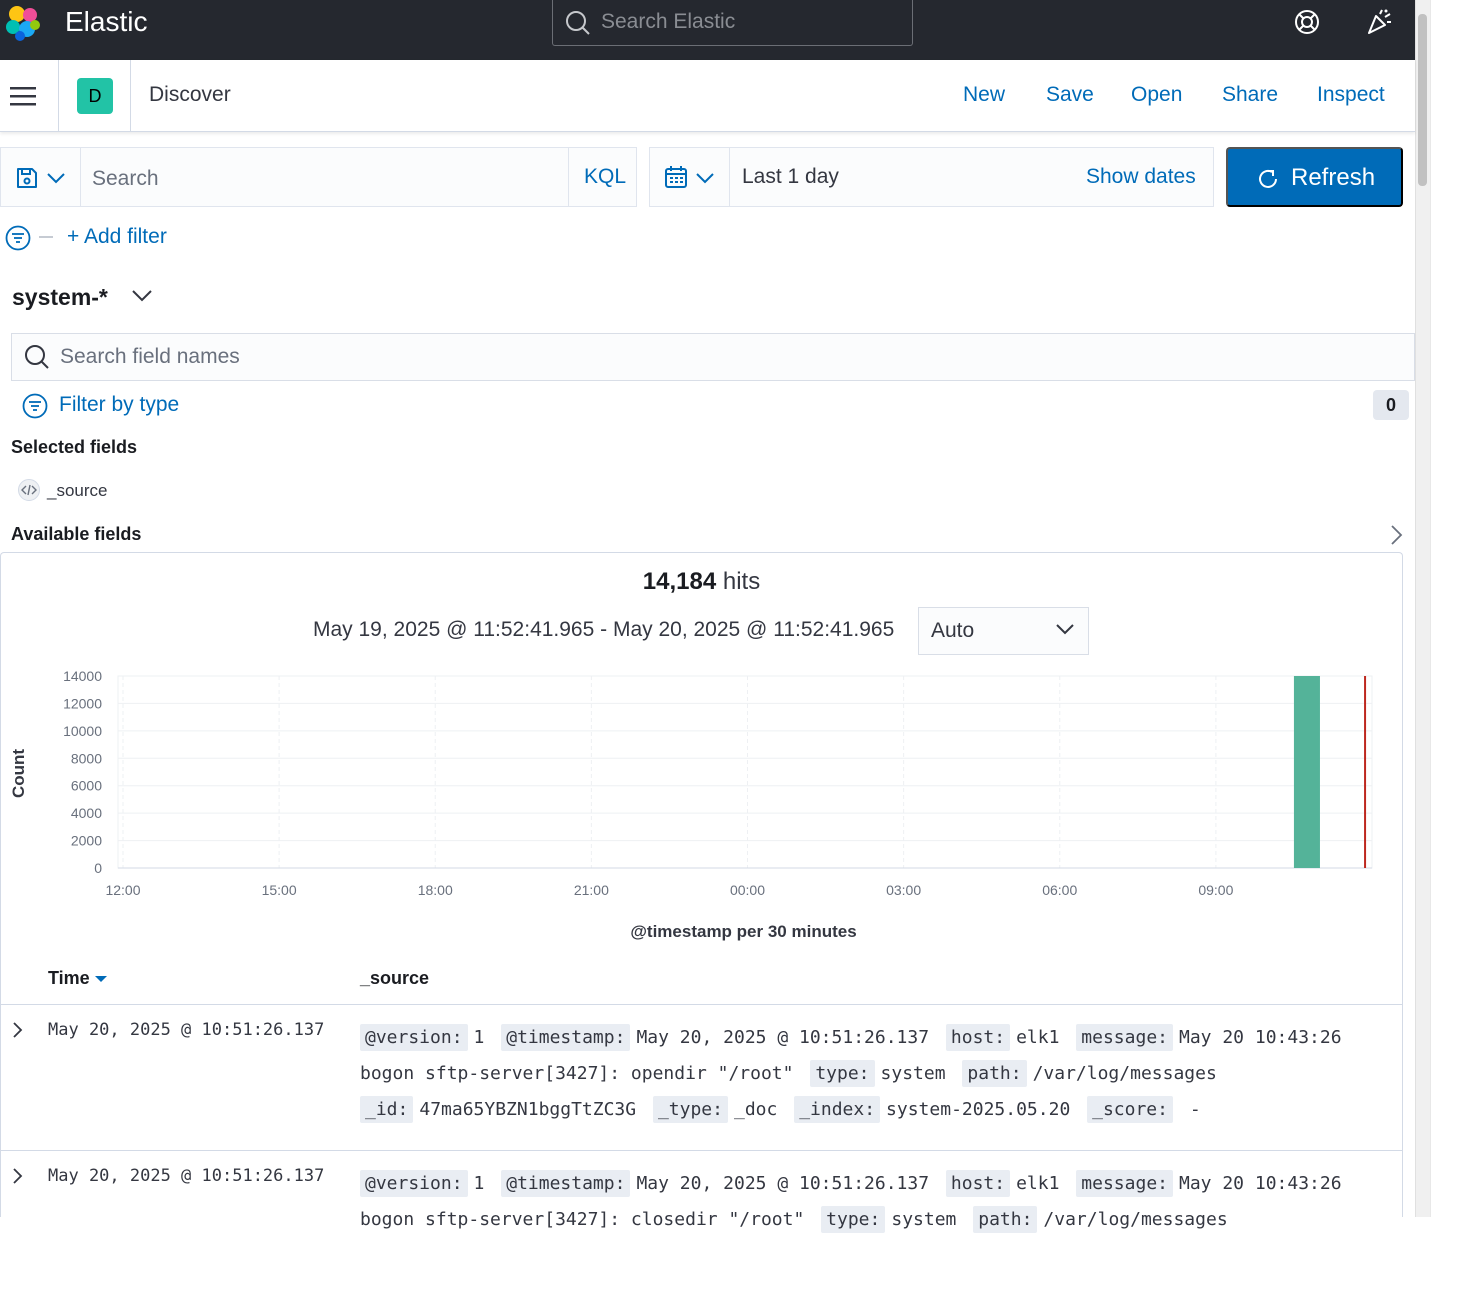  Describe the element at coordinates (76, 534) in the screenshot. I see `available-fields-title: Available fields` at that location.